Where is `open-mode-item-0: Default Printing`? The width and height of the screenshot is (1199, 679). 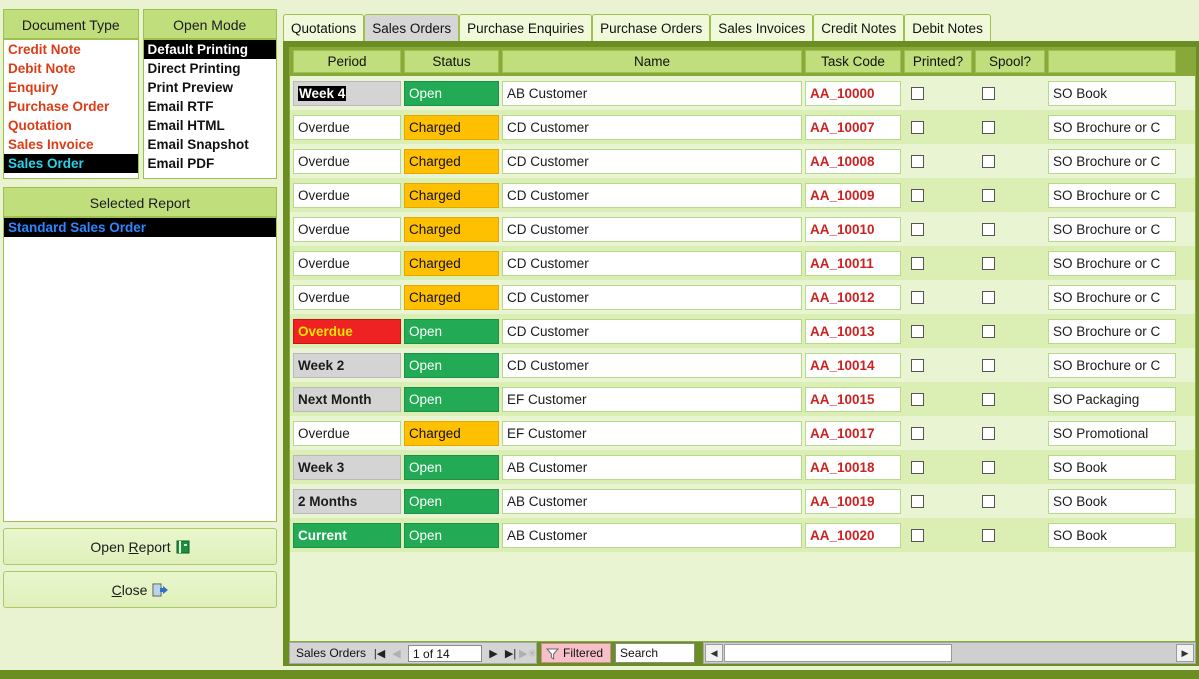 open-mode-item-0: Default Printing is located at coordinates (209, 49).